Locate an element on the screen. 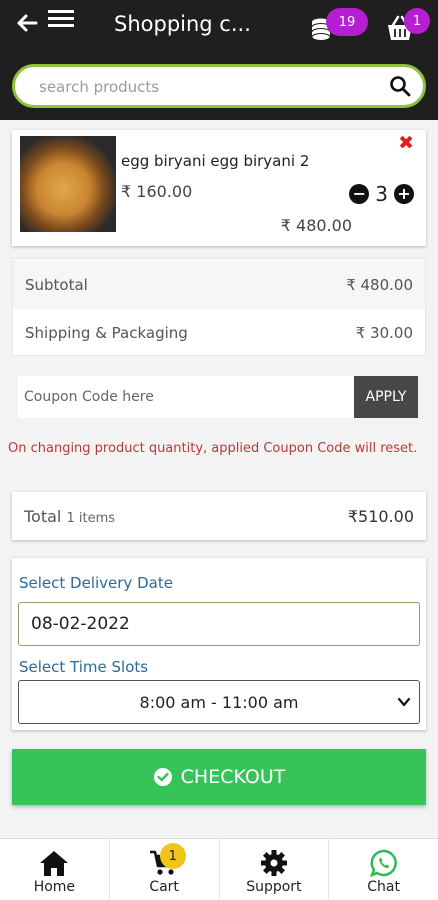 The width and height of the screenshot is (438, 900). coupon-box: APPLY is located at coordinates (218, 397).